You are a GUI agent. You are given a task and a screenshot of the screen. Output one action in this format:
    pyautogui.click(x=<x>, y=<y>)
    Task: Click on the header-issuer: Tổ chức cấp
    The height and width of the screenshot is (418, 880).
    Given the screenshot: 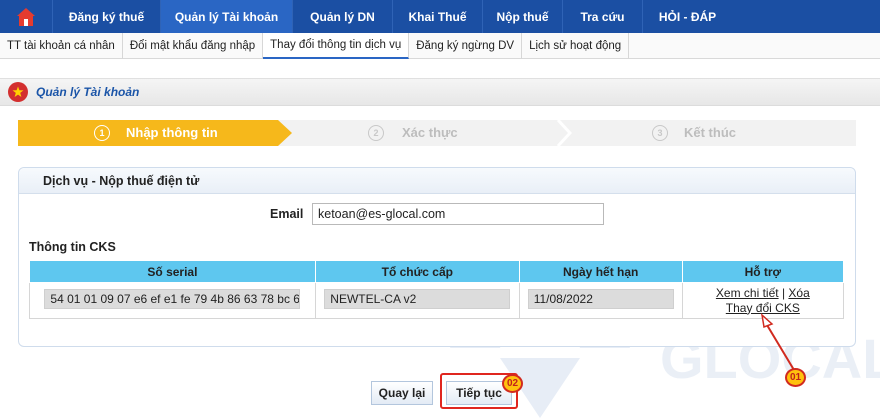 What is the action you would take?
    pyautogui.click(x=417, y=271)
    